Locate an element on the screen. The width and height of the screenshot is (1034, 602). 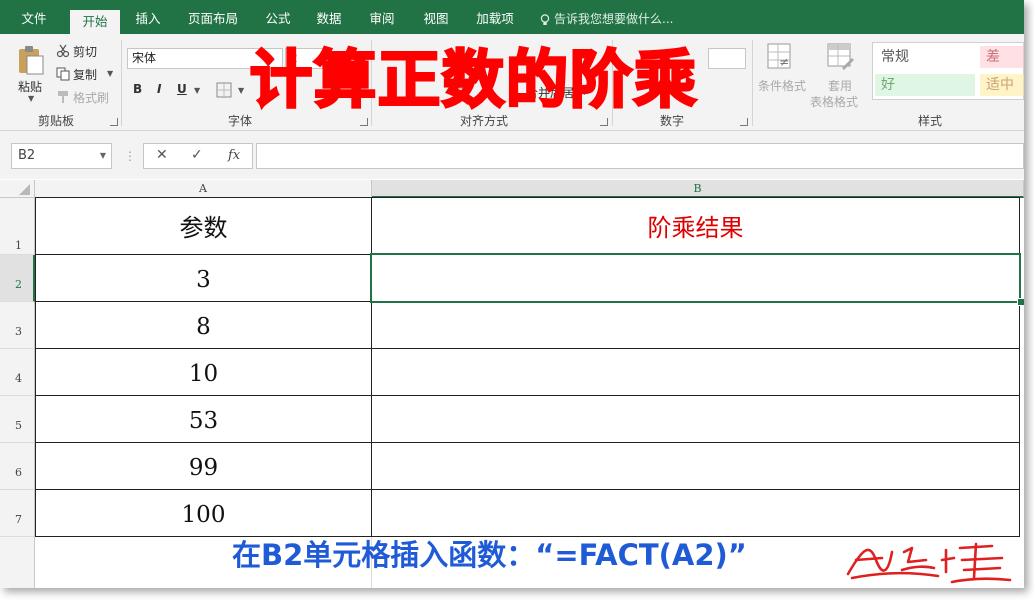
formula-input is located at coordinates (640, 156).